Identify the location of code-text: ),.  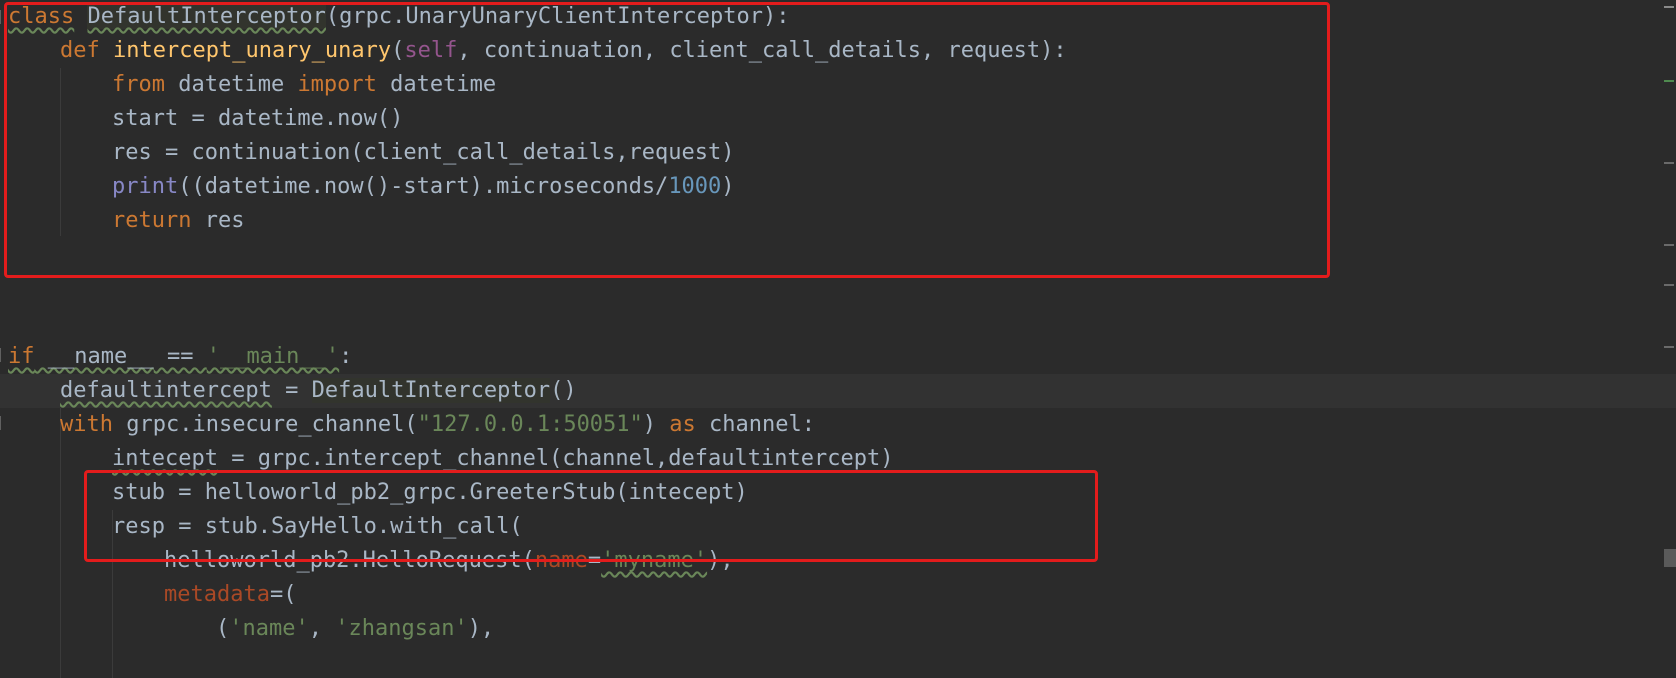
(481, 628).